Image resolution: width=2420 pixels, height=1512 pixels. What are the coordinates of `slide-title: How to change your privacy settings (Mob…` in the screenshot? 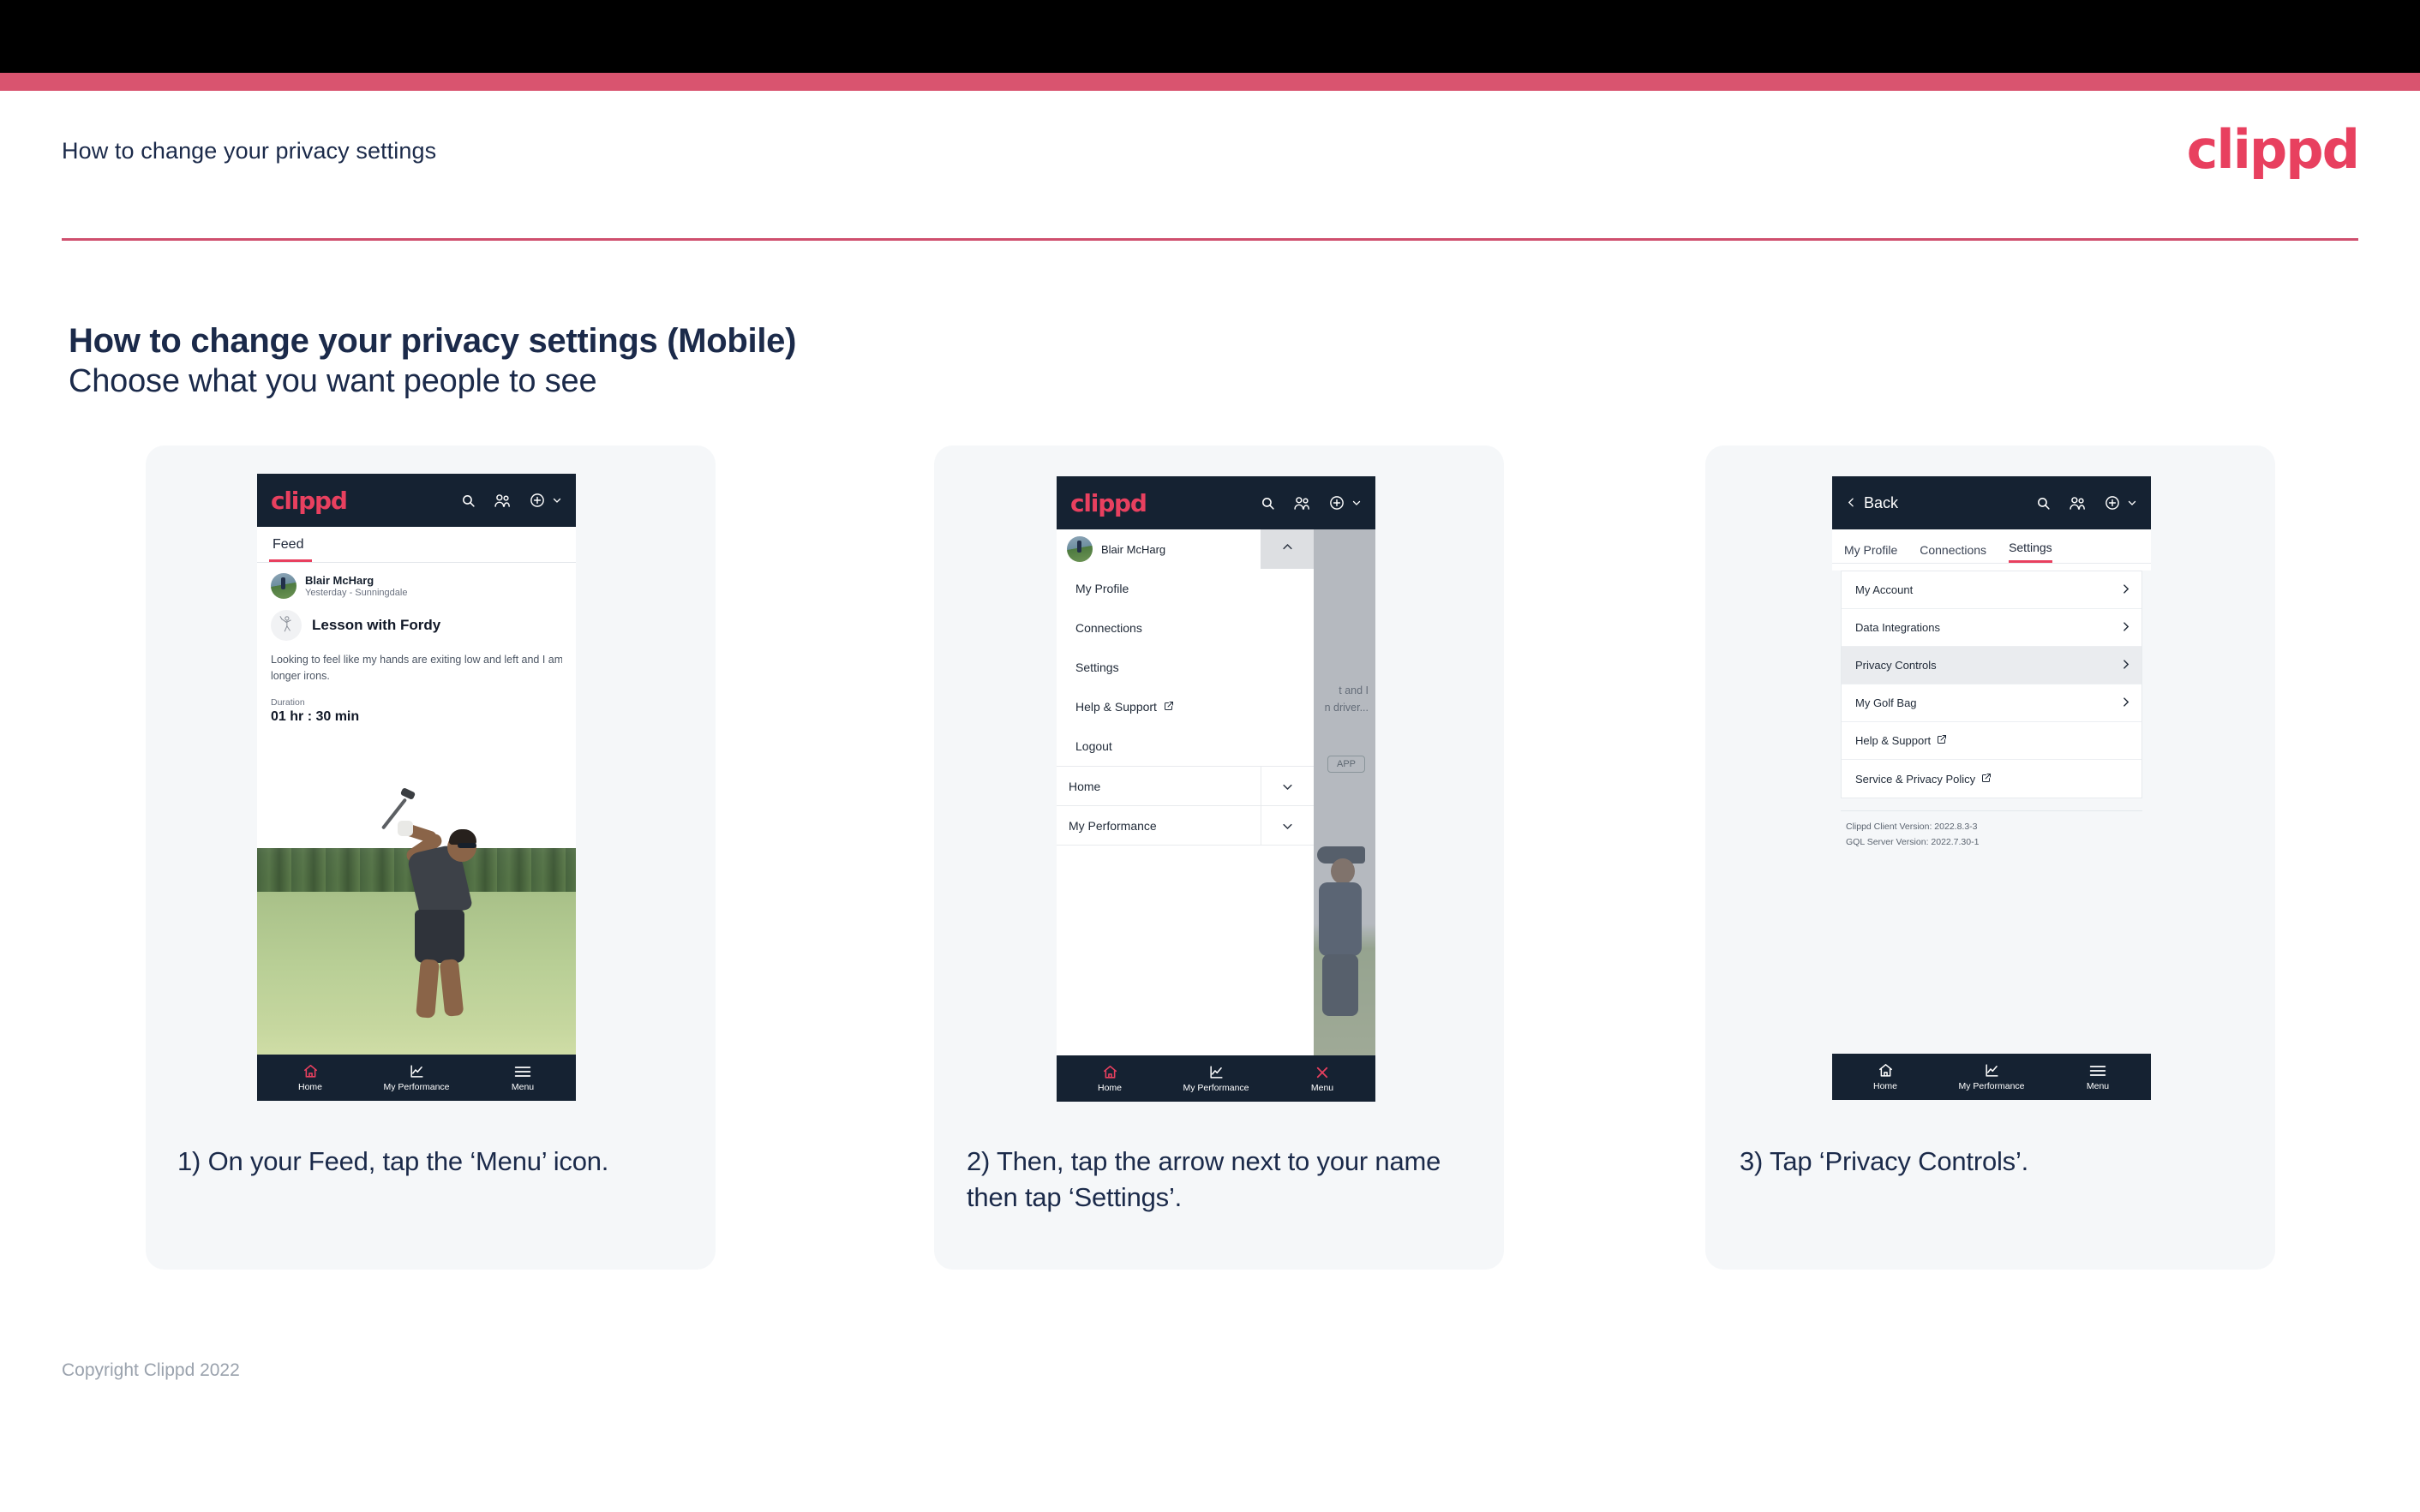 It's located at (433, 341).